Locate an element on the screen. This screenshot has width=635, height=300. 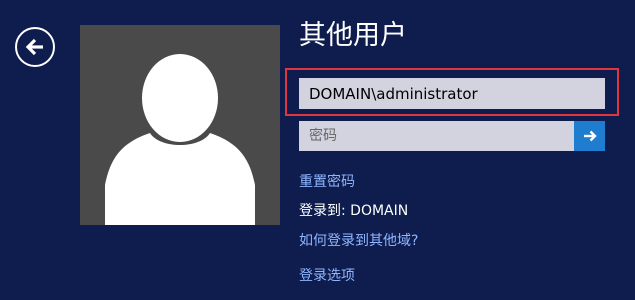
password-input is located at coordinates (436, 136).